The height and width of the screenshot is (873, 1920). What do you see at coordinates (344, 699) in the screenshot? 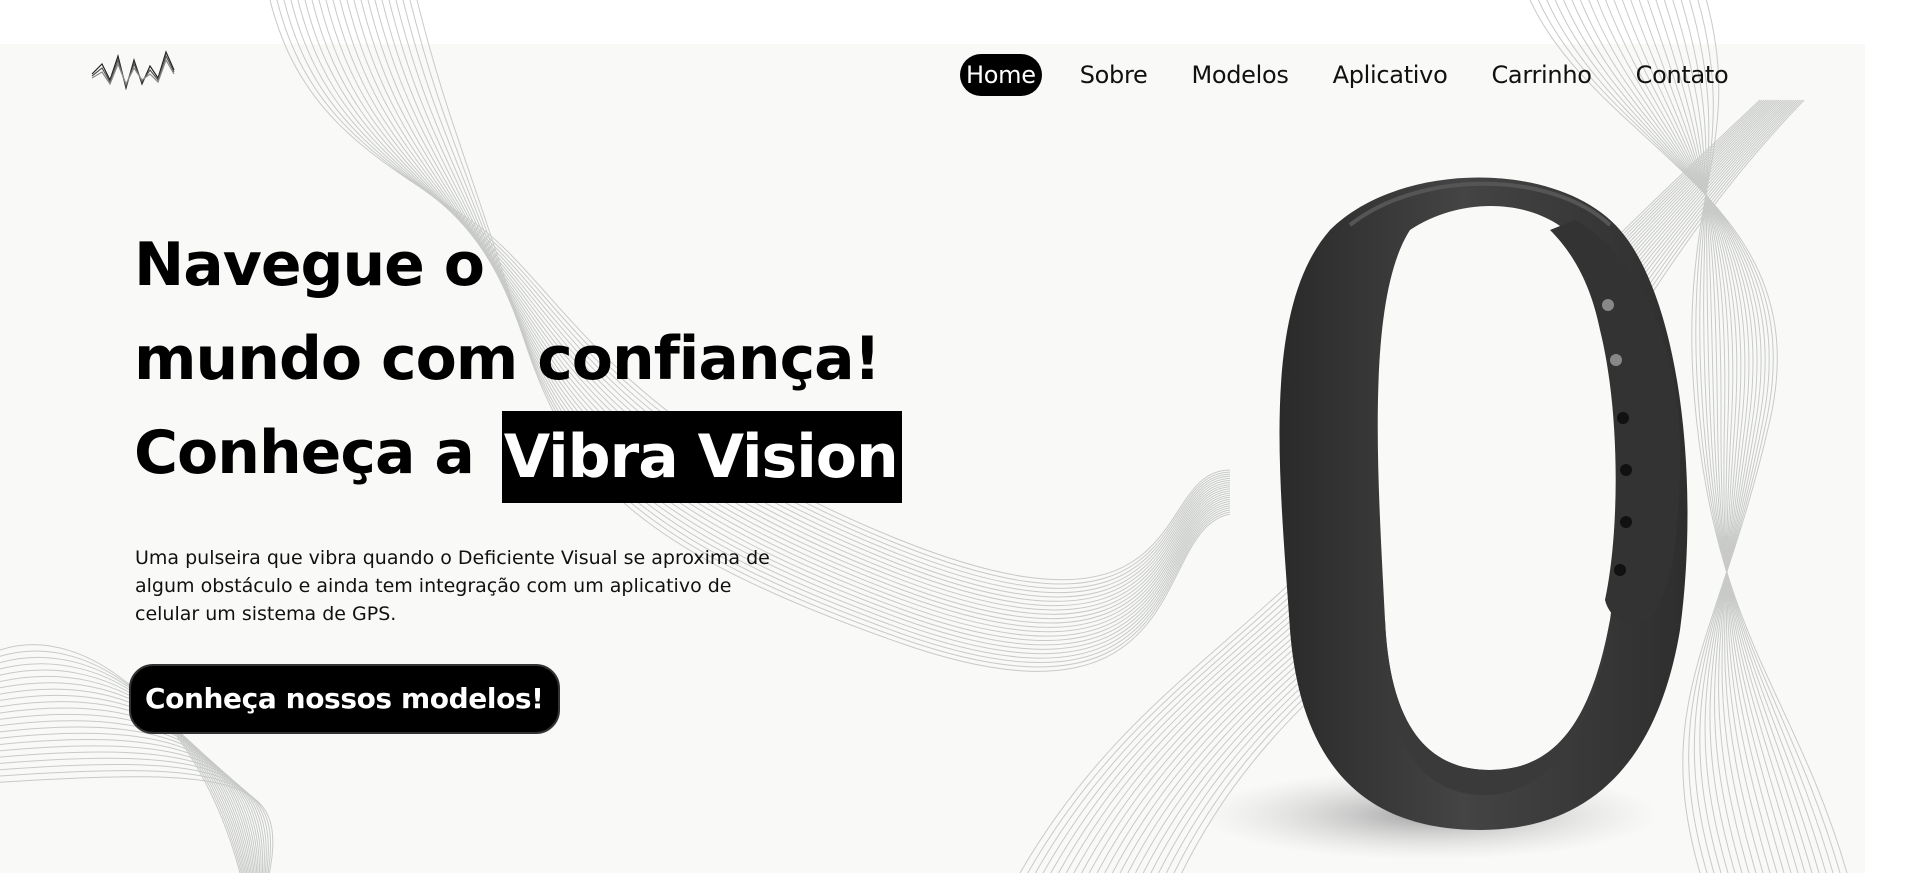
I see `see-models-button: Conheça nossos modelos!` at bounding box center [344, 699].